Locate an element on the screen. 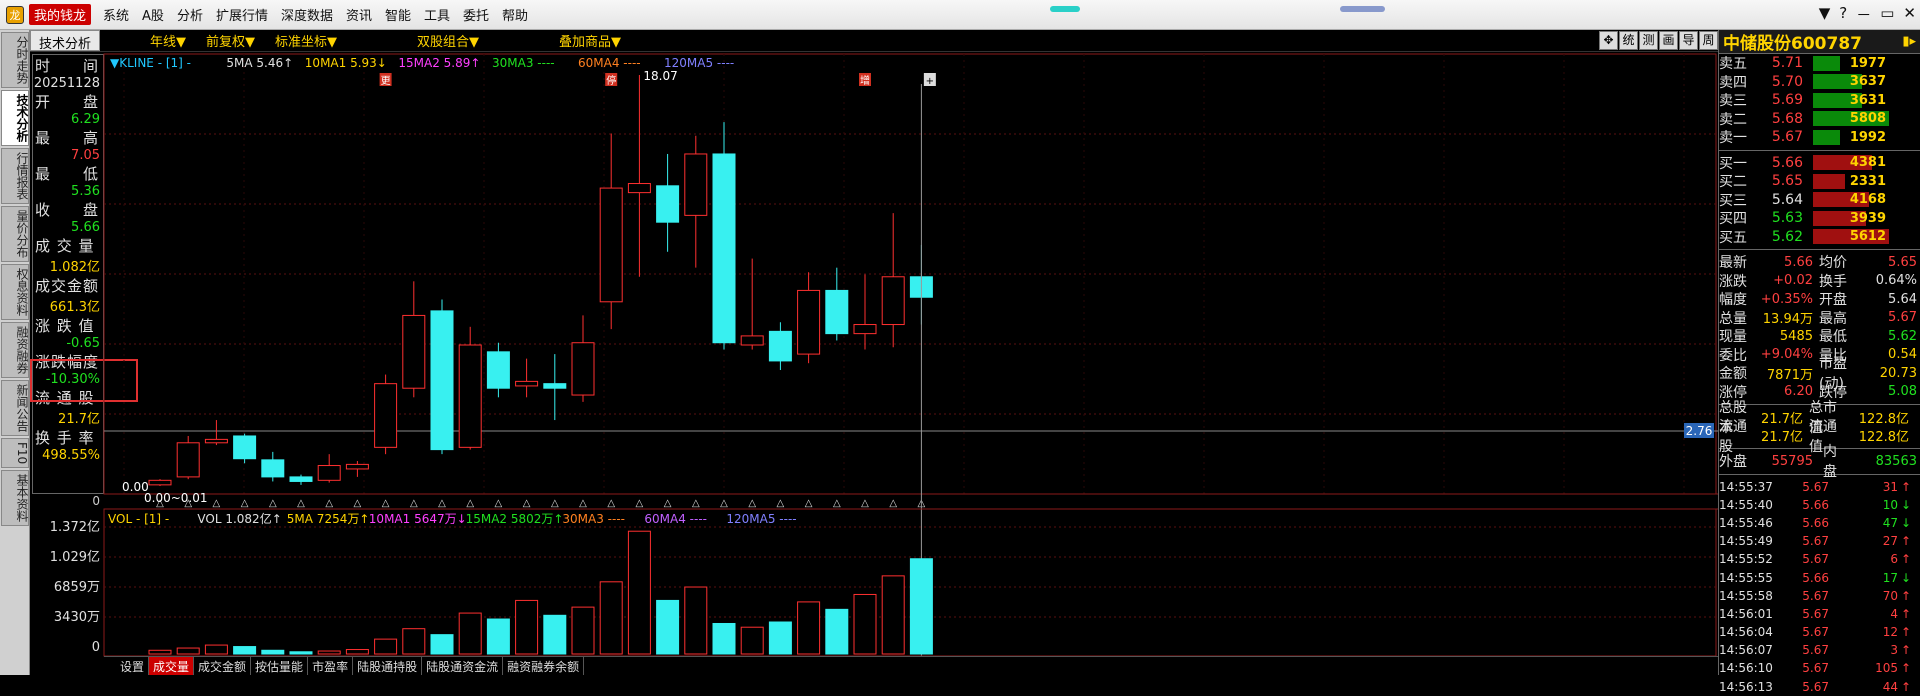 The height and width of the screenshot is (696, 1920). indicator-tabs: 设置 成交量 成交金额 按估量能 市盈率 陆股通持股 陆股通资金流 融资融券余额 is located at coordinates (911, 665).